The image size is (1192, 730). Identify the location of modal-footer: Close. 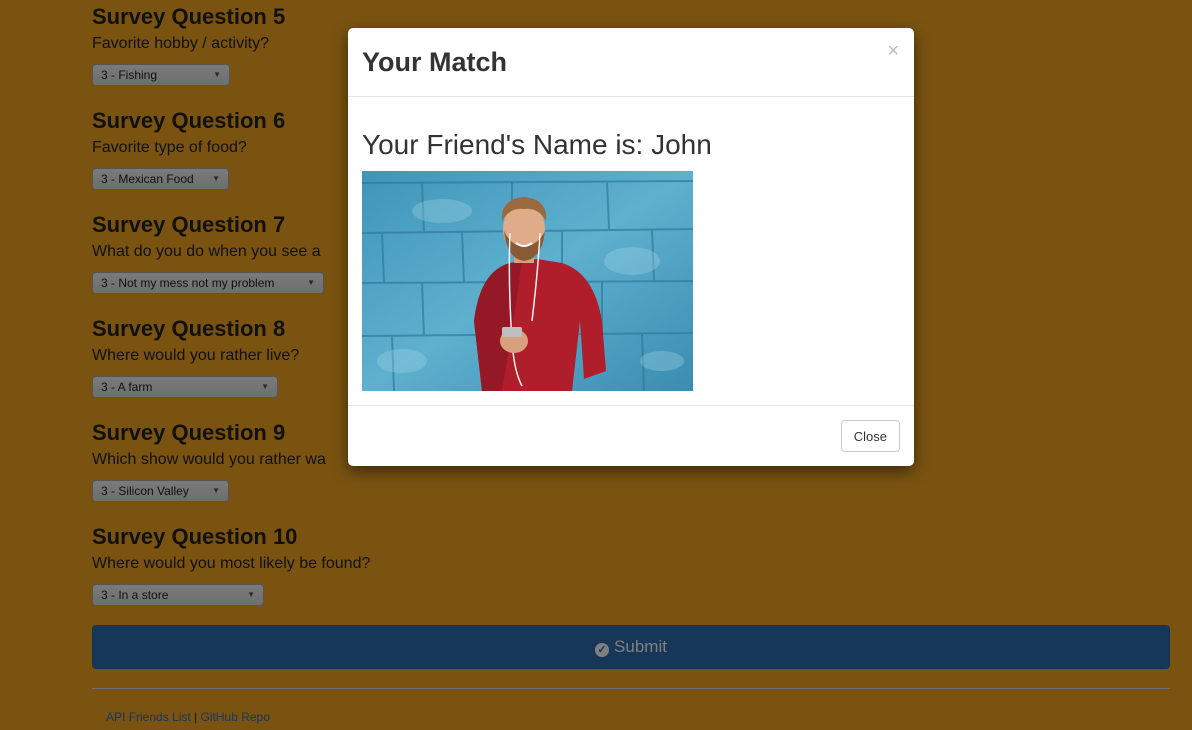
(631, 436).